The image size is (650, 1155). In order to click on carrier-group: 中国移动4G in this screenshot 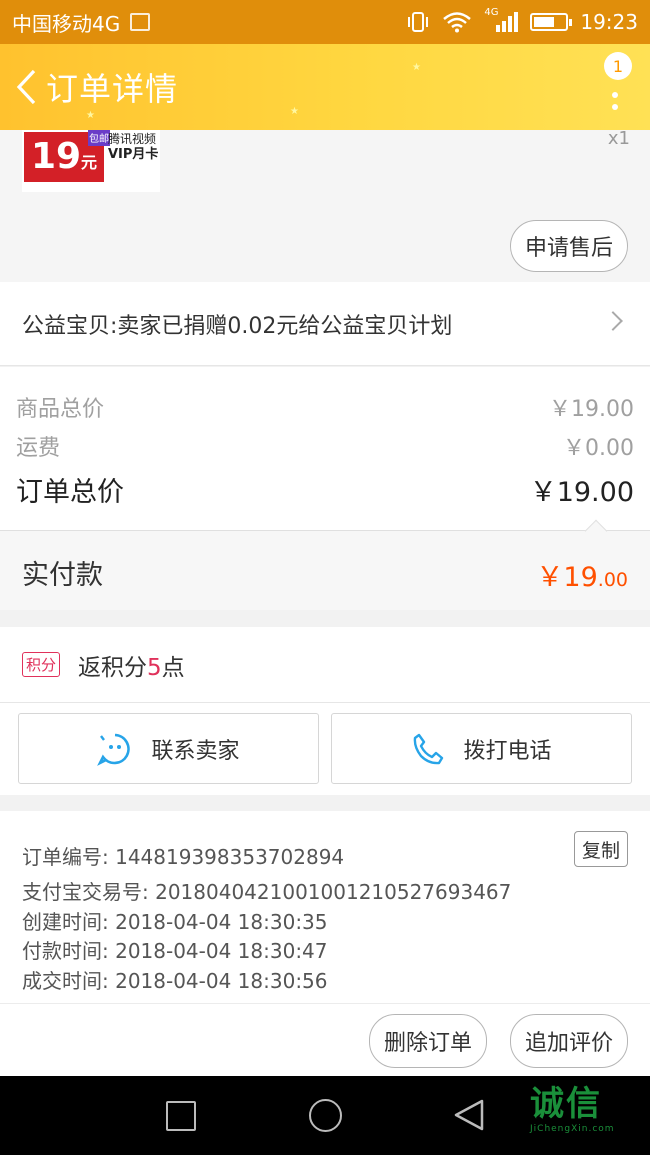, I will do `click(81, 22)`.